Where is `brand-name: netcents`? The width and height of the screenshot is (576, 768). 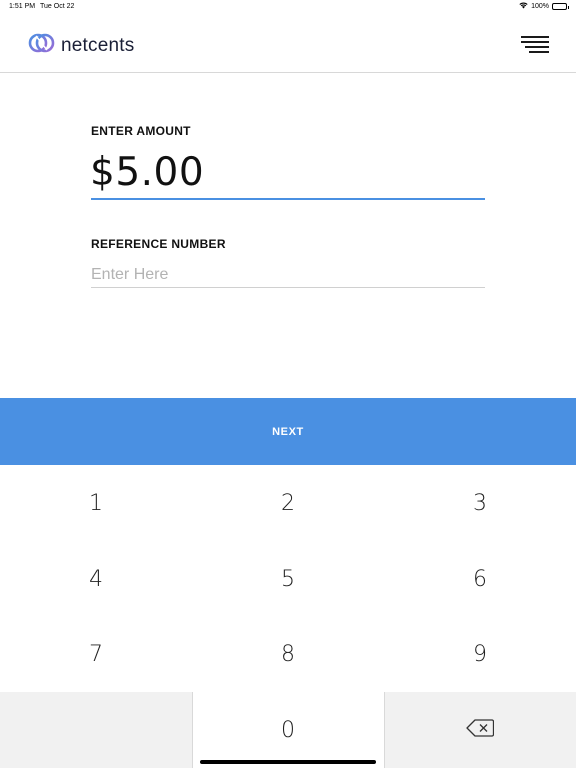
brand-name: netcents is located at coordinates (98, 45).